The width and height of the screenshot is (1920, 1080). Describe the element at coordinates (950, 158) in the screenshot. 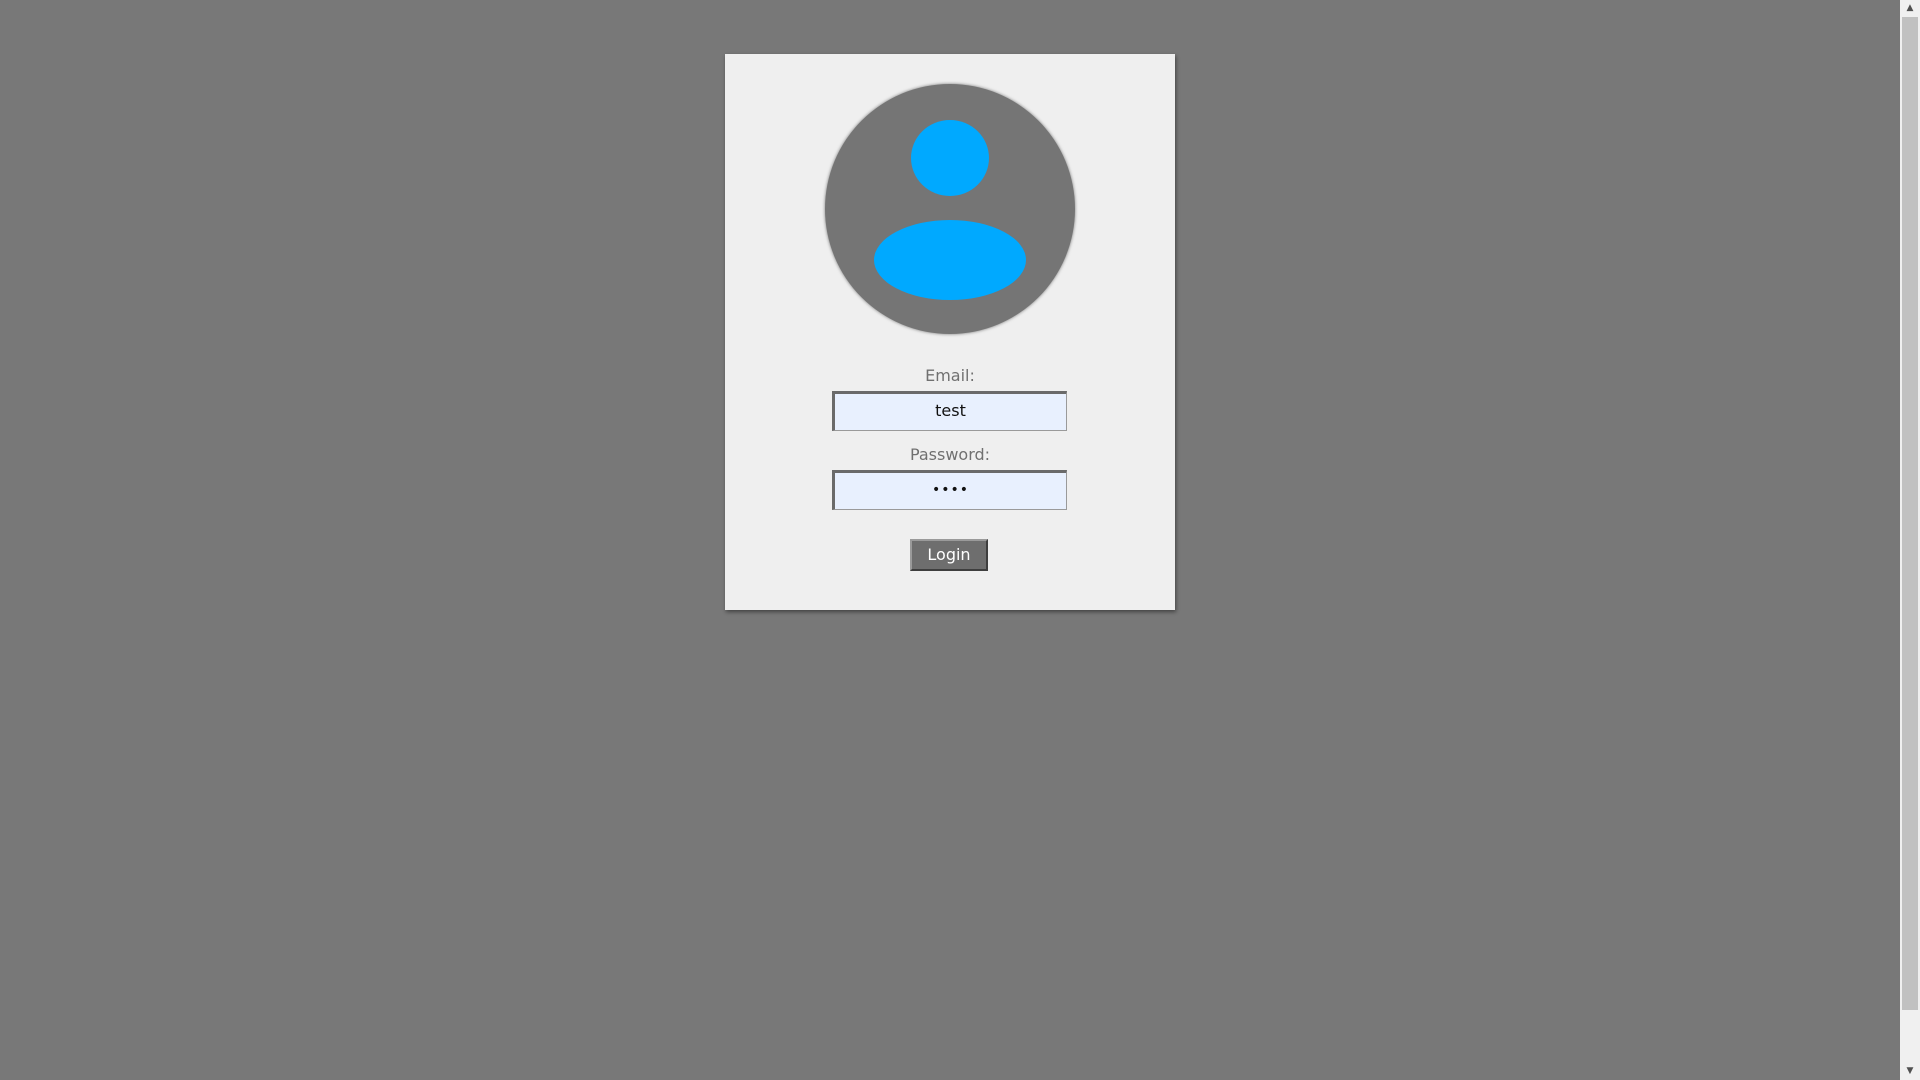

I see `avatar-head` at that location.